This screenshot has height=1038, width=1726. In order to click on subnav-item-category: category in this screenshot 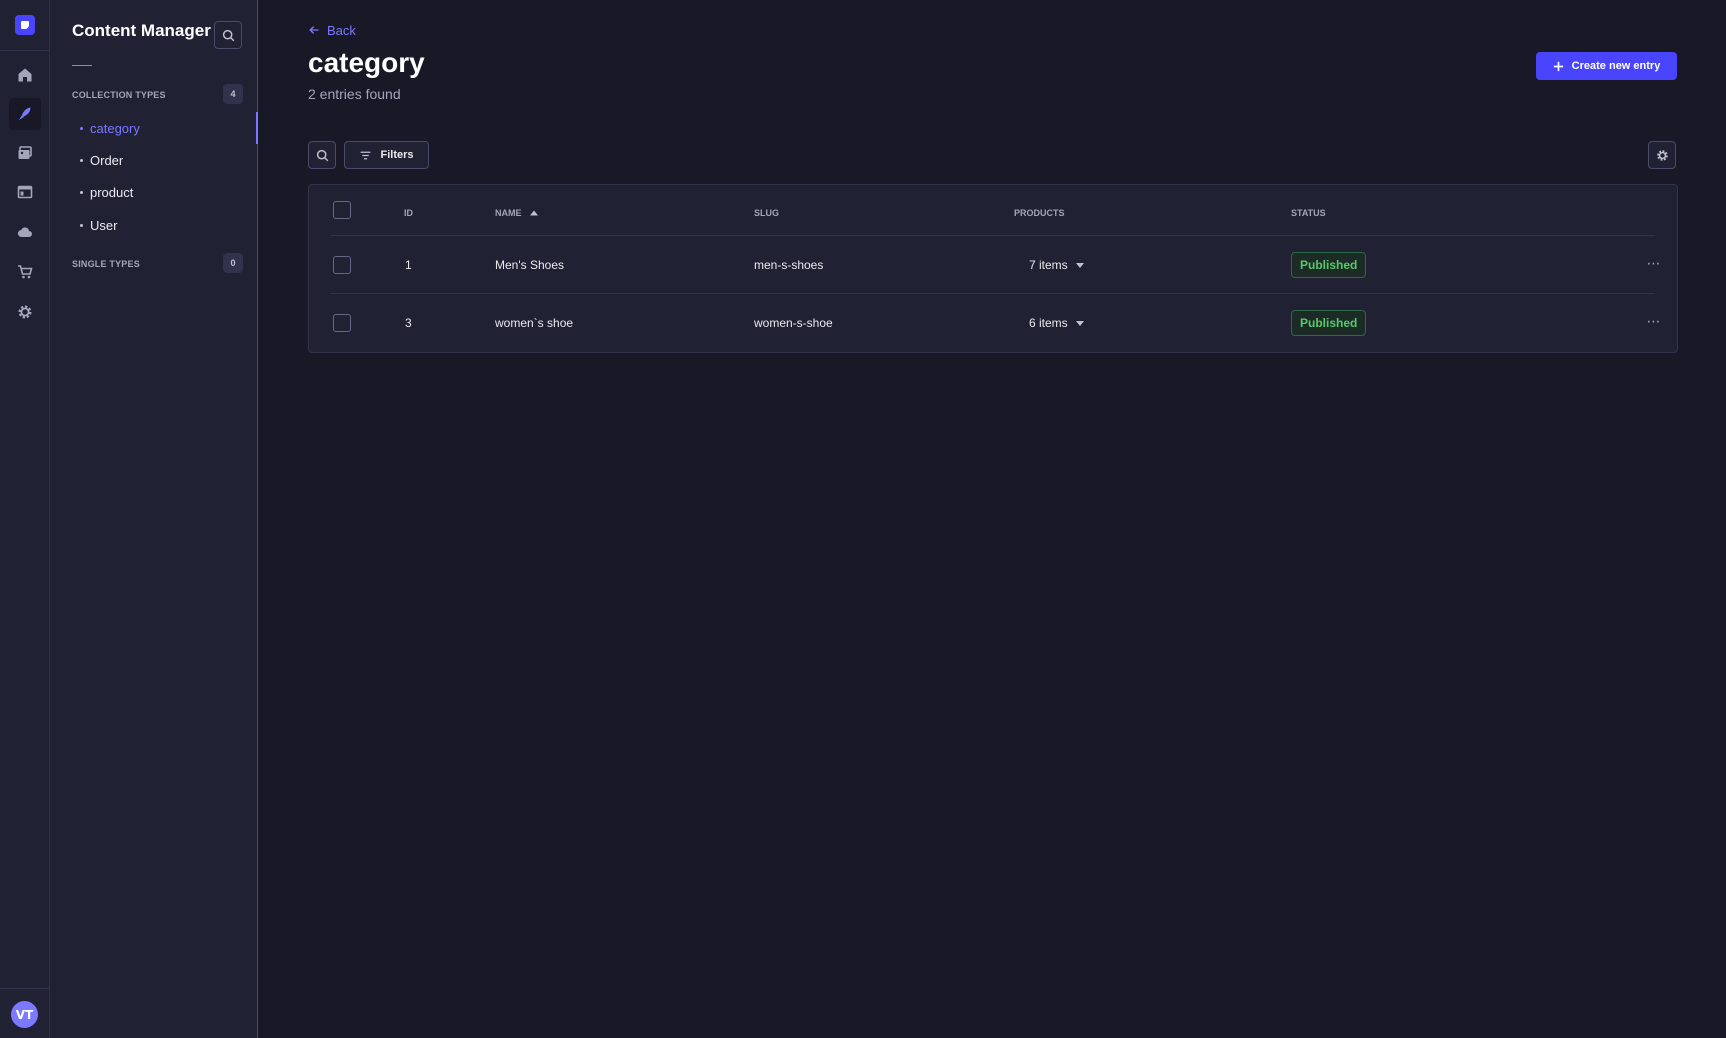, I will do `click(165, 128)`.